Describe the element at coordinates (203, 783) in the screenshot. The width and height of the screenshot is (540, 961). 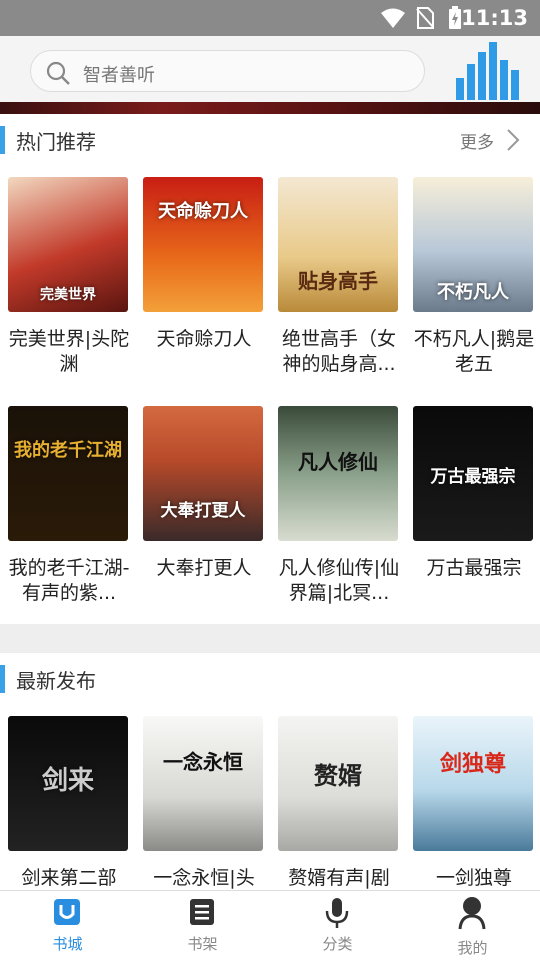
I see `book-cover: 一念永恒` at that location.